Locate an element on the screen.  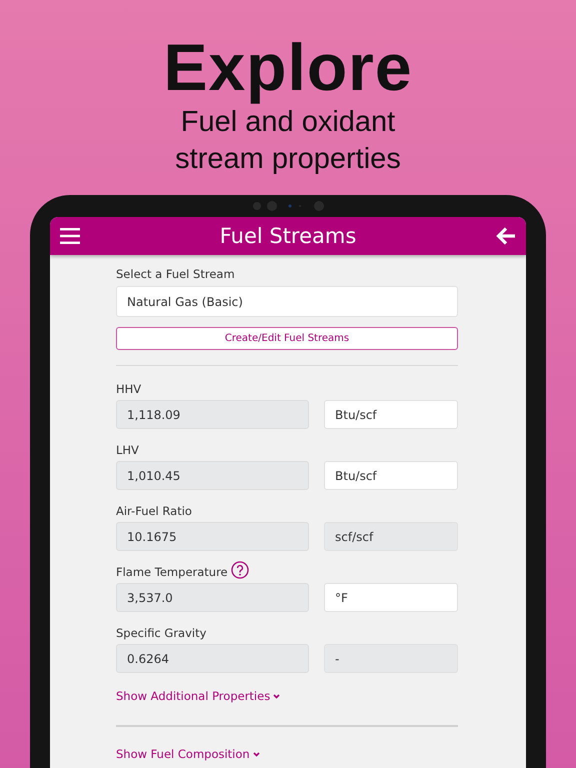
value-field: 10.1675 is located at coordinates (212, 536).